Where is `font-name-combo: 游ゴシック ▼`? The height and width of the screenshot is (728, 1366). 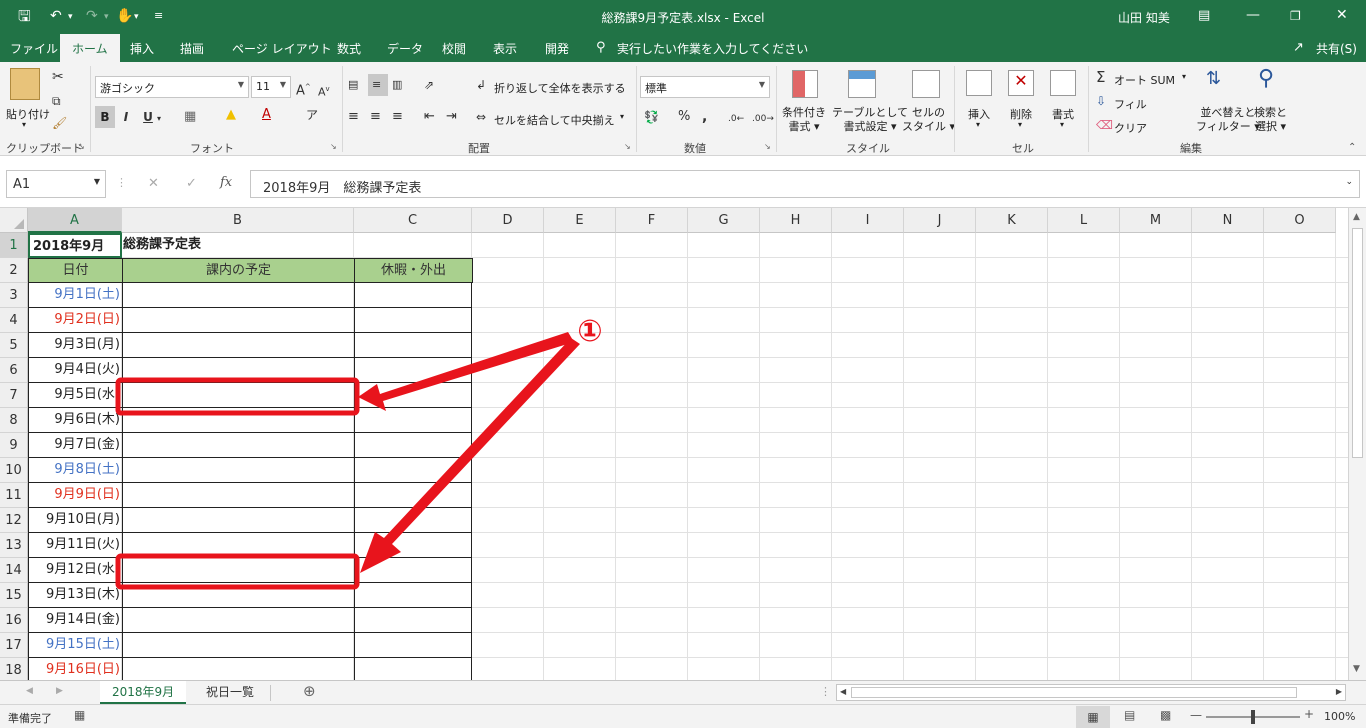
font-name-combo: 游ゴシック ▼ is located at coordinates (172, 87).